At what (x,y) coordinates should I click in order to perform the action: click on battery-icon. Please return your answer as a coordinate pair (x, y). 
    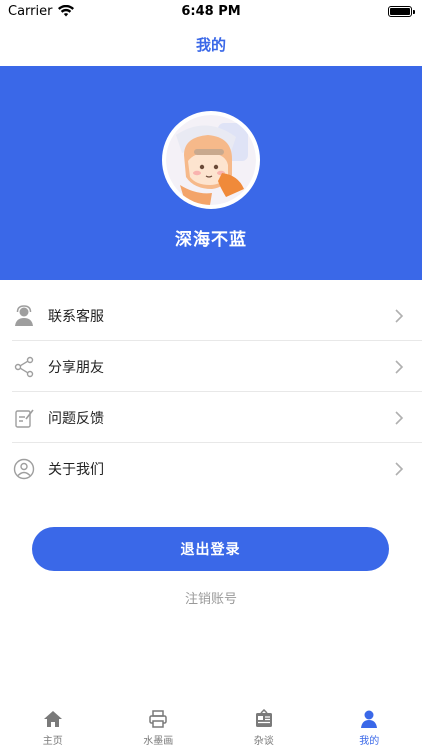
    Looking at the image, I should click on (401, 11).